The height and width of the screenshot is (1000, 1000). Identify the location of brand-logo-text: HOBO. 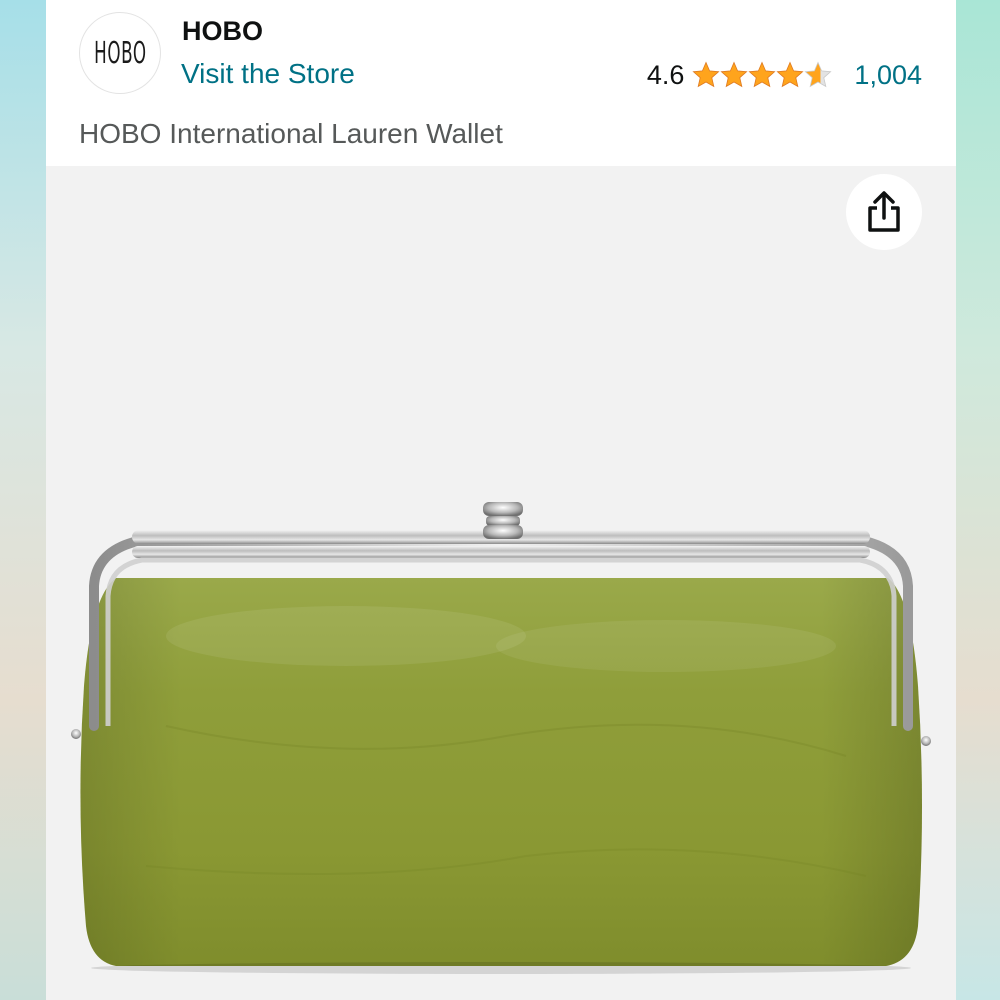
(120, 53).